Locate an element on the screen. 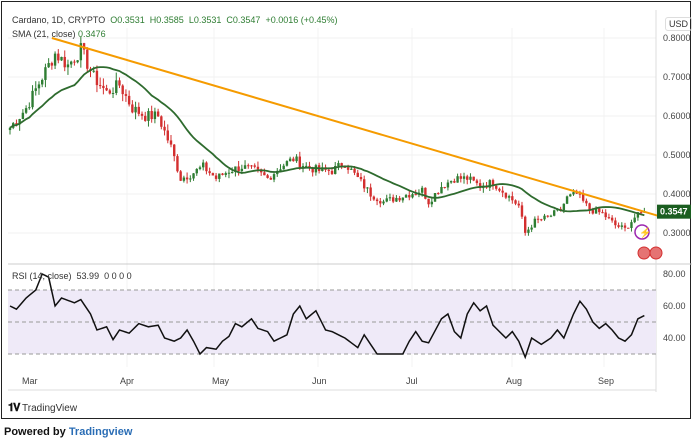  us-flag-event-icon is located at coordinates (644, 253).